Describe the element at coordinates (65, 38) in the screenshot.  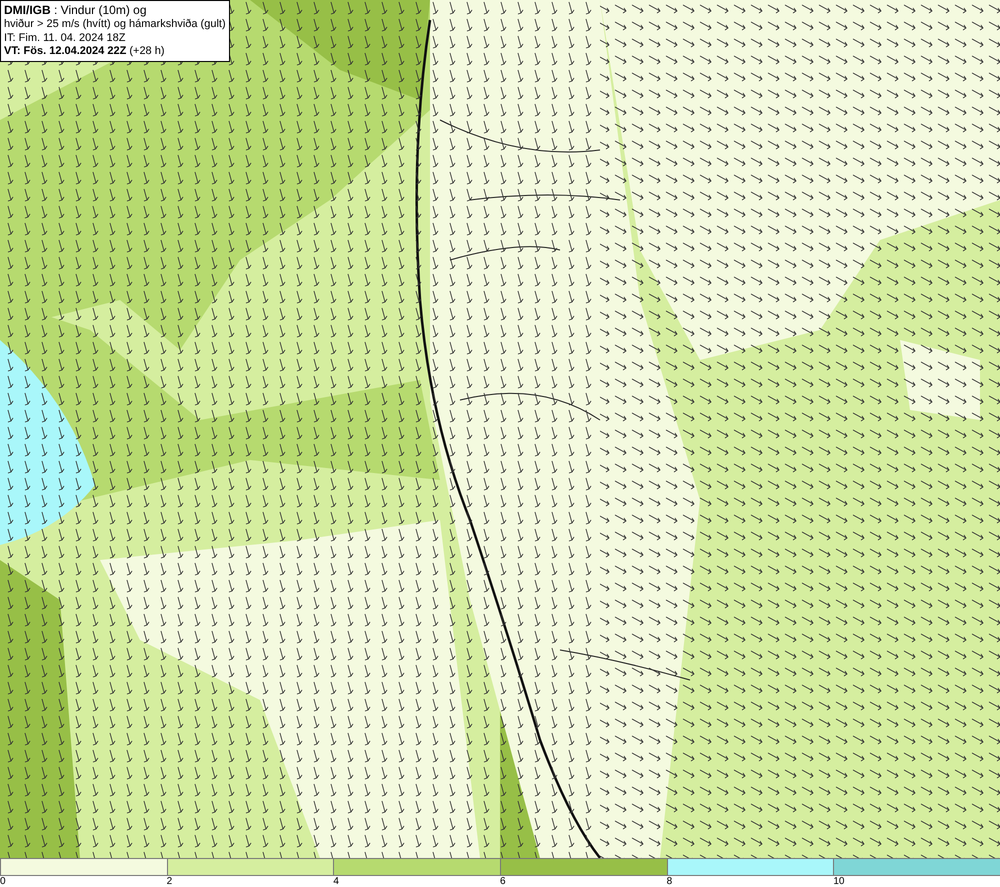
I see `map-info-text: IT: Fim. 11. 04. 2024 18Z` at that location.